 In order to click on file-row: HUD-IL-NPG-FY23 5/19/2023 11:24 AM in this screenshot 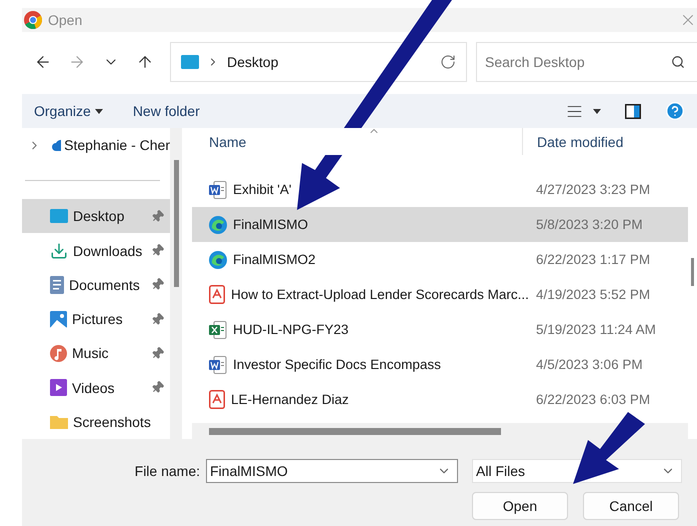, I will do `click(440, 329)`.